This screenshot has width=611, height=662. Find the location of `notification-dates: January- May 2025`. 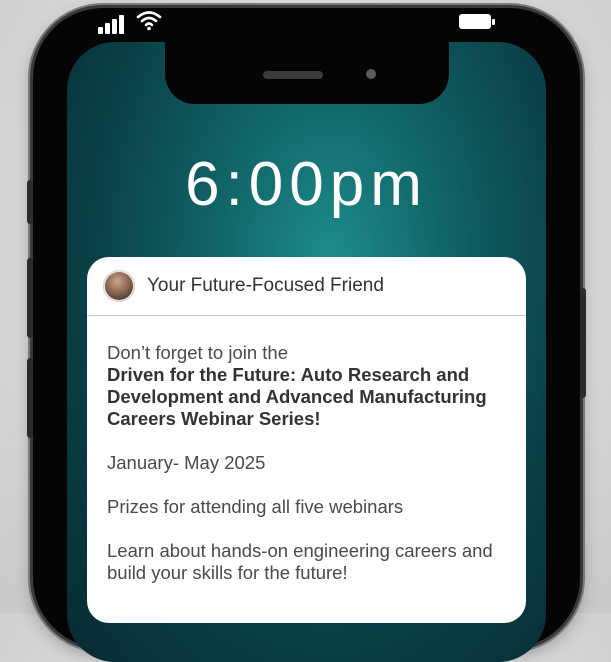

notification-dates: January- May 2025 is located at coordinates (186, 462).